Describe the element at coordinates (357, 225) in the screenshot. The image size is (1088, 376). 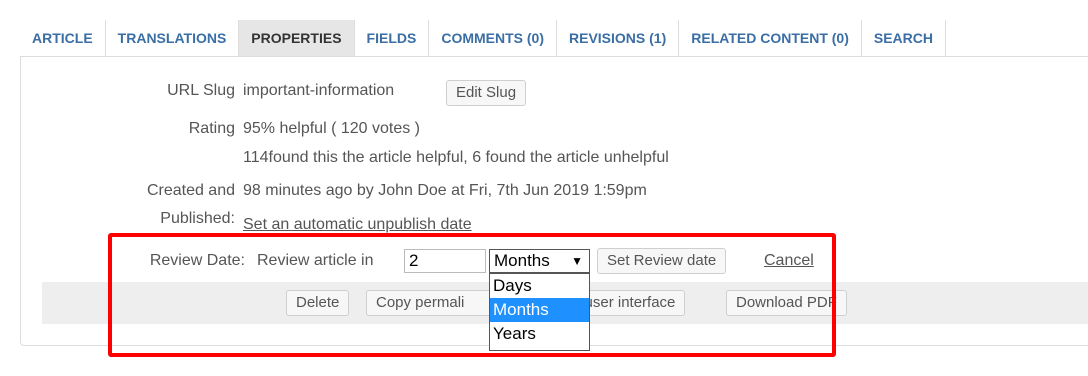
I see `unpublish-date-link: Set an automatic unpublish date` at that location.